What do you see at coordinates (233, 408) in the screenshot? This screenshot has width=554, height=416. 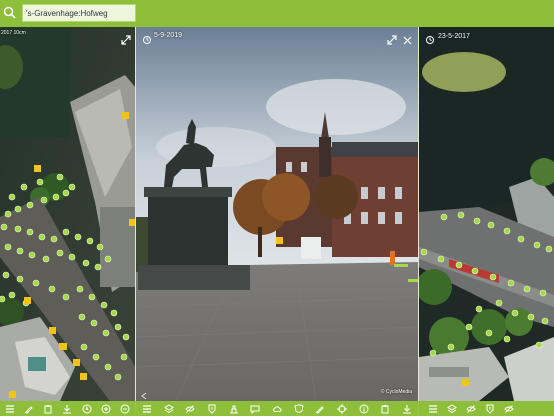 I see `measure-height-icon` at bounding box center [233, 408].